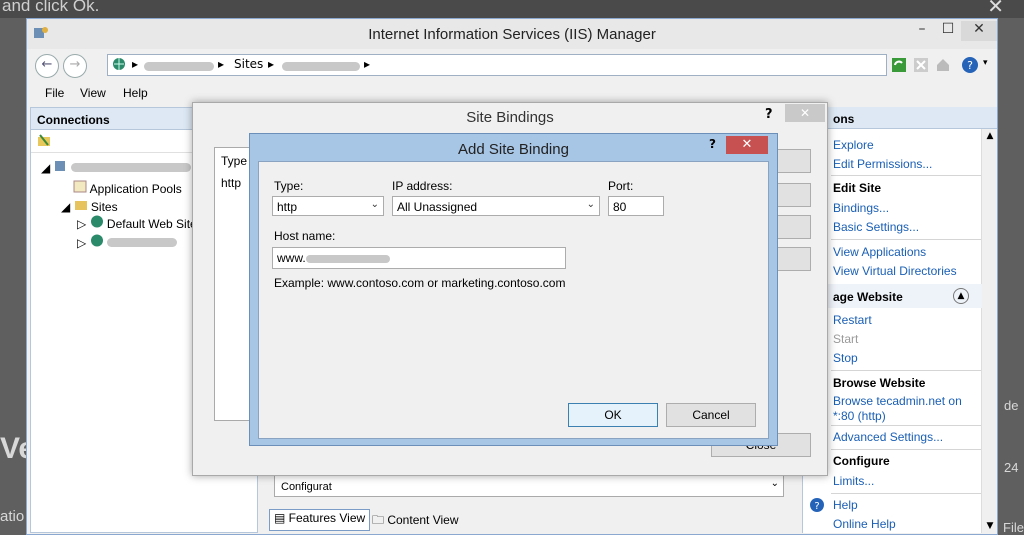 The height and width of the screenshot is (535, 1024). Describe the element at coordinates (59, 166) in the screenshot. I see `server-icon` at that location.